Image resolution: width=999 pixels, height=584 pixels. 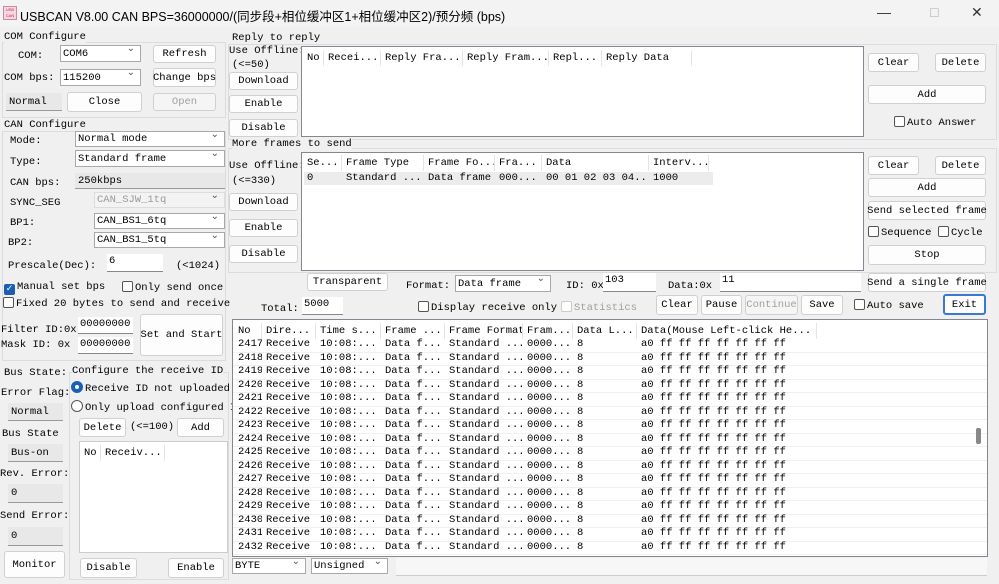 I want to click on multi-delete-button: Delete, so click(x=960, y=165).